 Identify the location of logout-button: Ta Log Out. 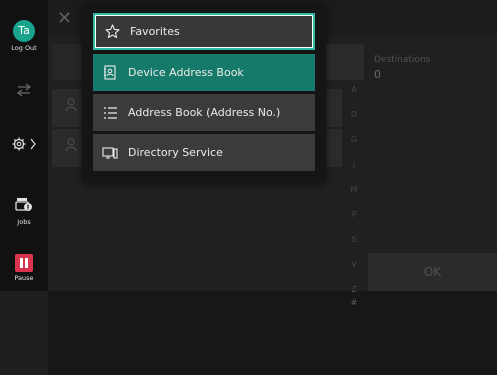
(24, 36).